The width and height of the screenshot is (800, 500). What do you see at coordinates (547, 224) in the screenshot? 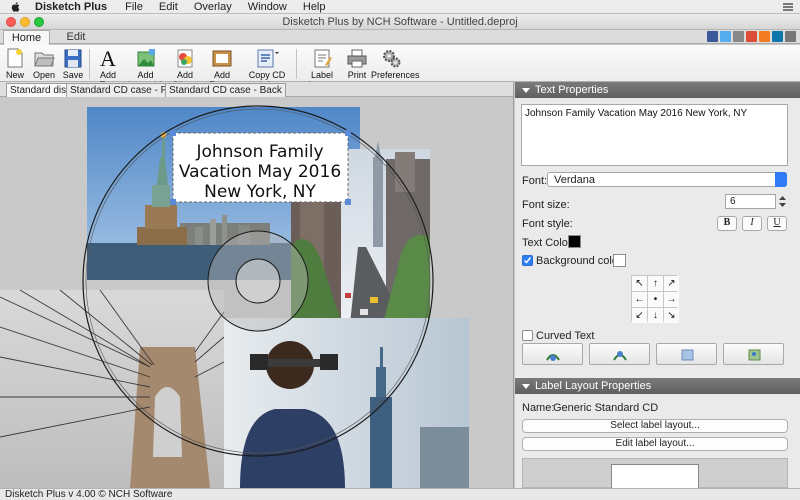
I see `font-style-label: Font style:` at bounding box center [547, 224].